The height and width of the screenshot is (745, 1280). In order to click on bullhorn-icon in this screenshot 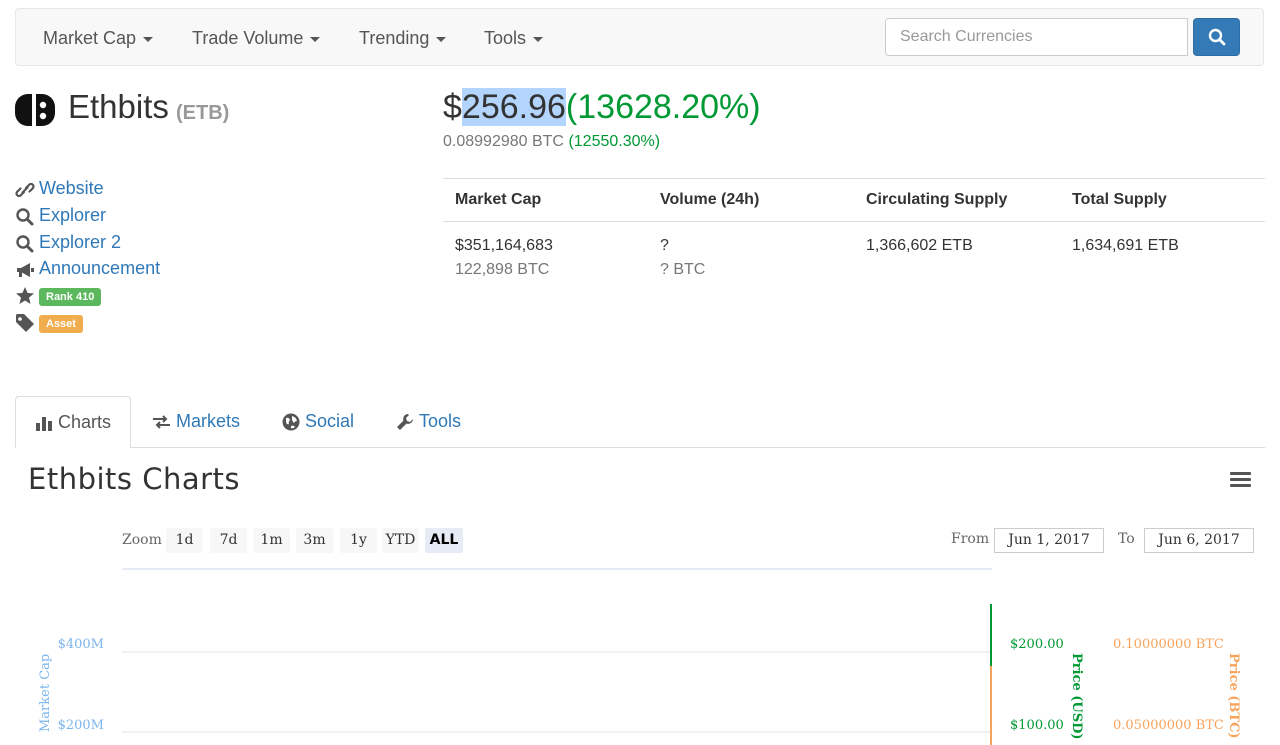, I will do `click(25, 270)`.